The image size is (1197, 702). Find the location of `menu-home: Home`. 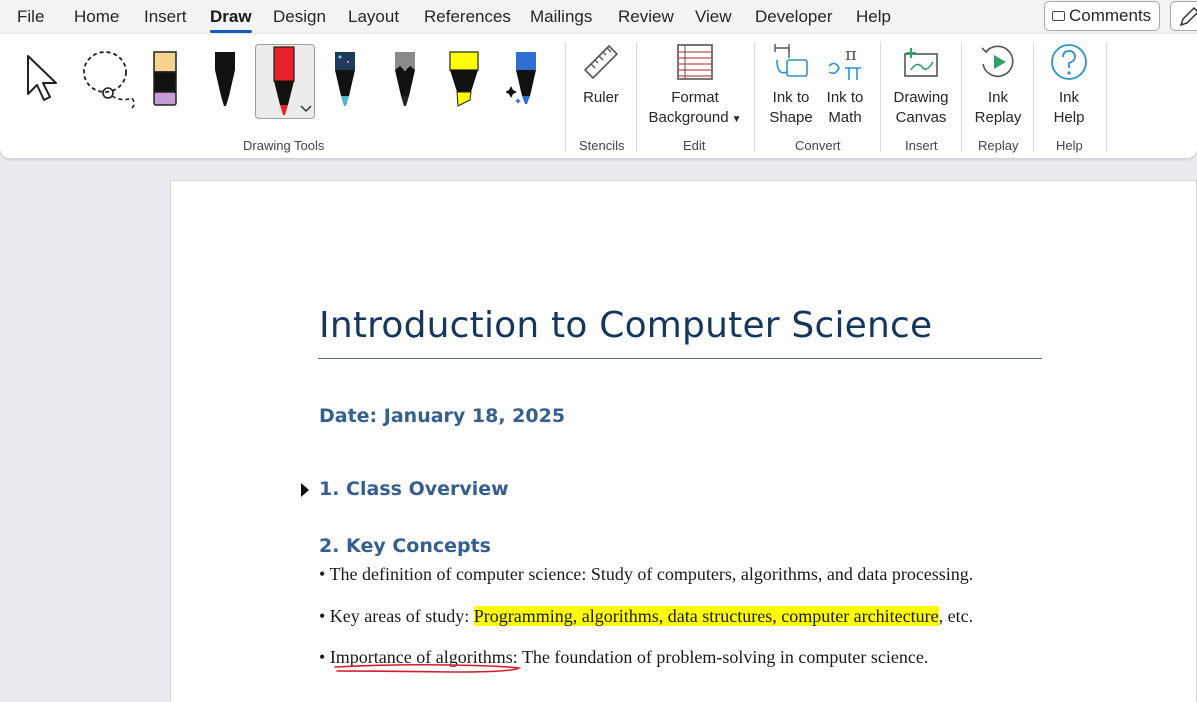

menu-home: Home is located at coordinates (96, 17).